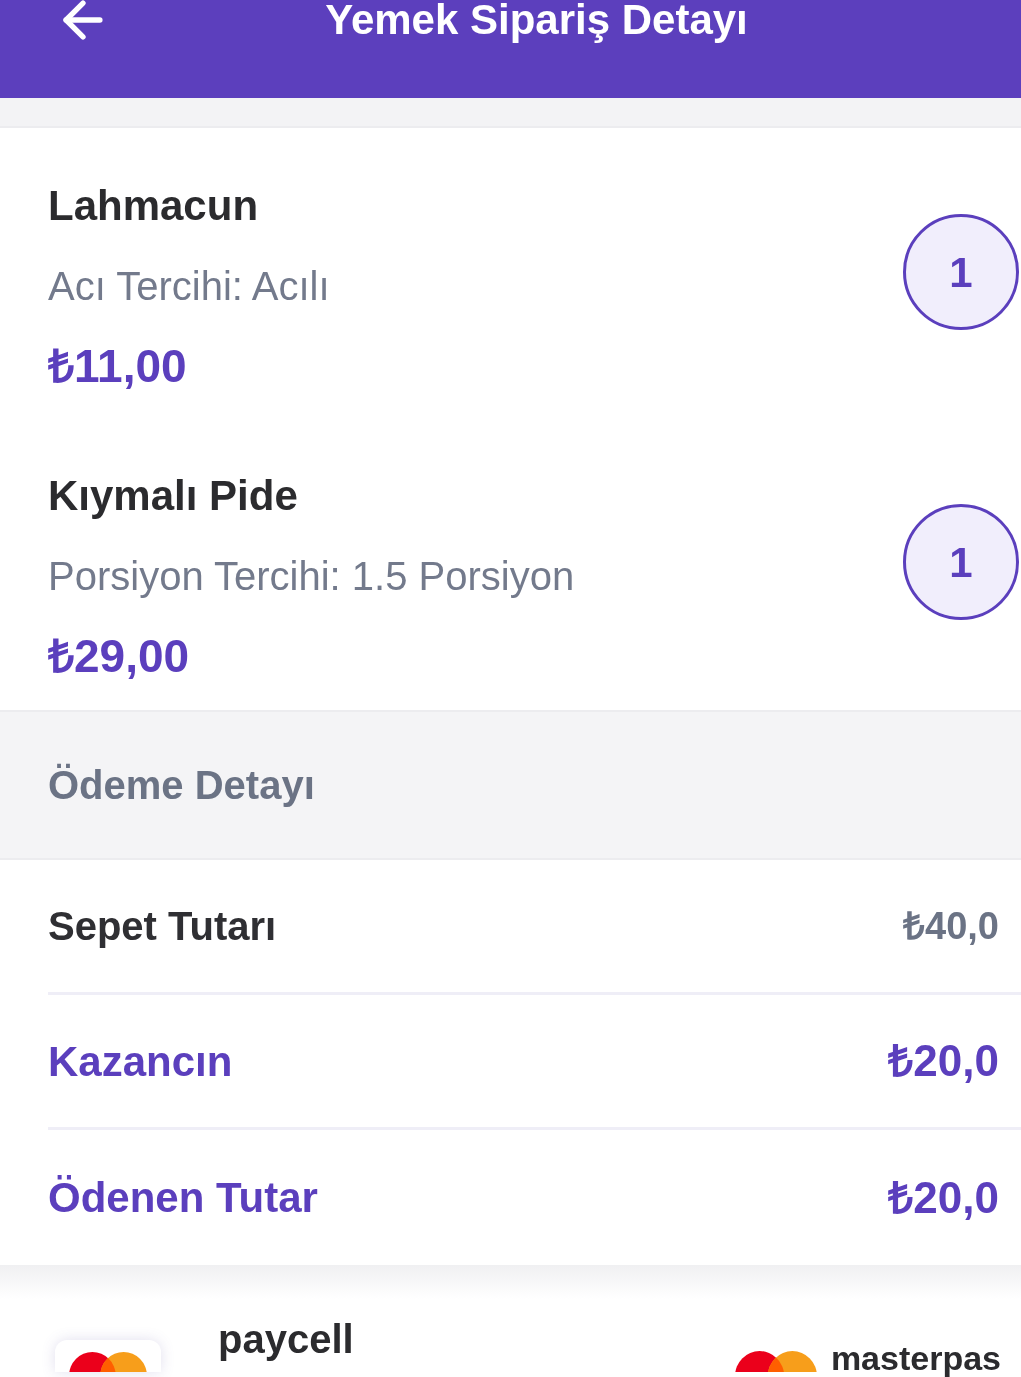 The height and width of the screenshot is (1377, 1021). I want to click on summary-label: Ödenen Tutar, so click(183, 1198).